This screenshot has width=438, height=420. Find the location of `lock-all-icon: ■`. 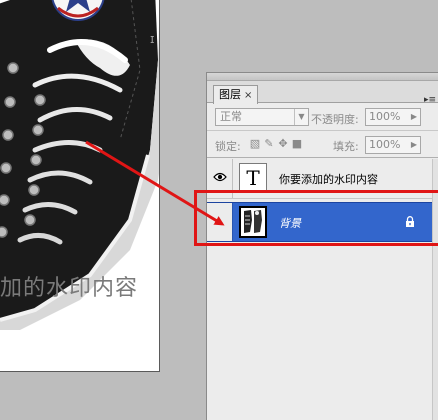

lock-all-icon: ■ is located at coordinates (297, 144).